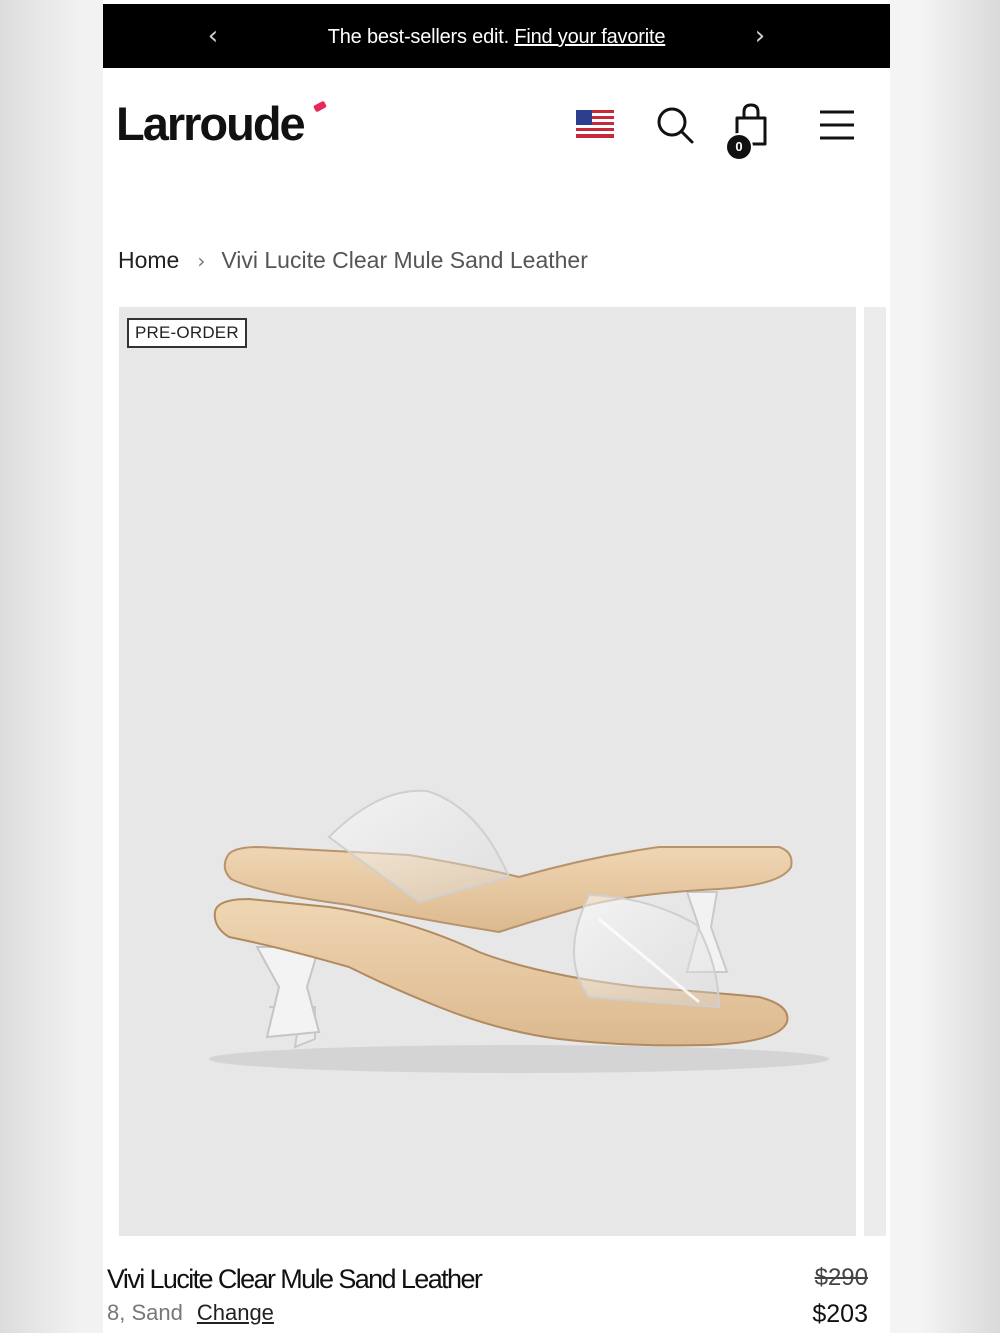 The width and height of the screenshot is (1000, 1333). What do you see at coordinates (589, 37) in the screenshot?
I see `announcement-link: Find your favorite` at bounding box center [589, 37].